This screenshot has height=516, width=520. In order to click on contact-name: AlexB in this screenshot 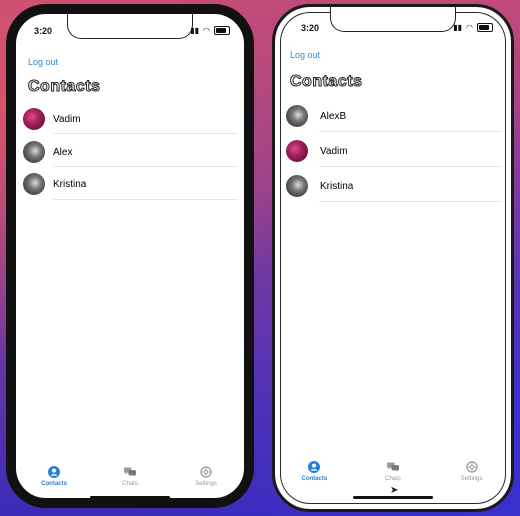, I will do `click(333, 116)`.